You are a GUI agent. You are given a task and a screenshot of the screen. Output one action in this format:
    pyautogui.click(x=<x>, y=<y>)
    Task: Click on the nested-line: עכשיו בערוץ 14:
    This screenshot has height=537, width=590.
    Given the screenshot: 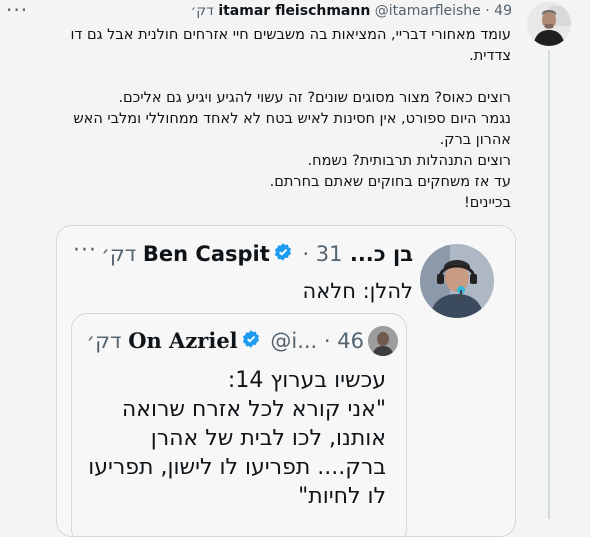 What is the action you would take?
    pyautogui.click(x=306, y=380)
    